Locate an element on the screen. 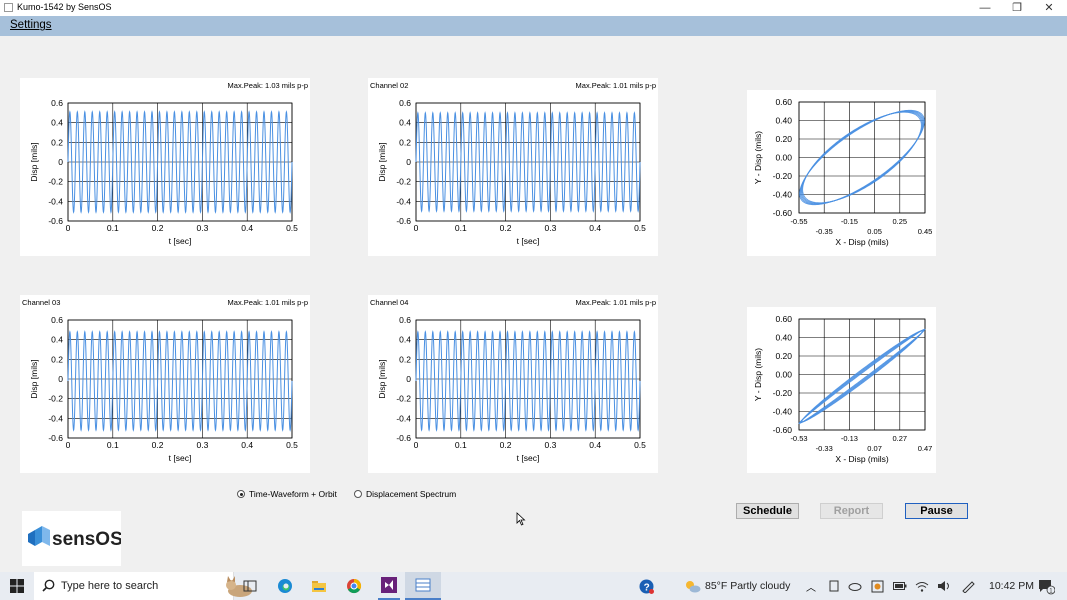  chrome-button is located at coordinates (354, 586).